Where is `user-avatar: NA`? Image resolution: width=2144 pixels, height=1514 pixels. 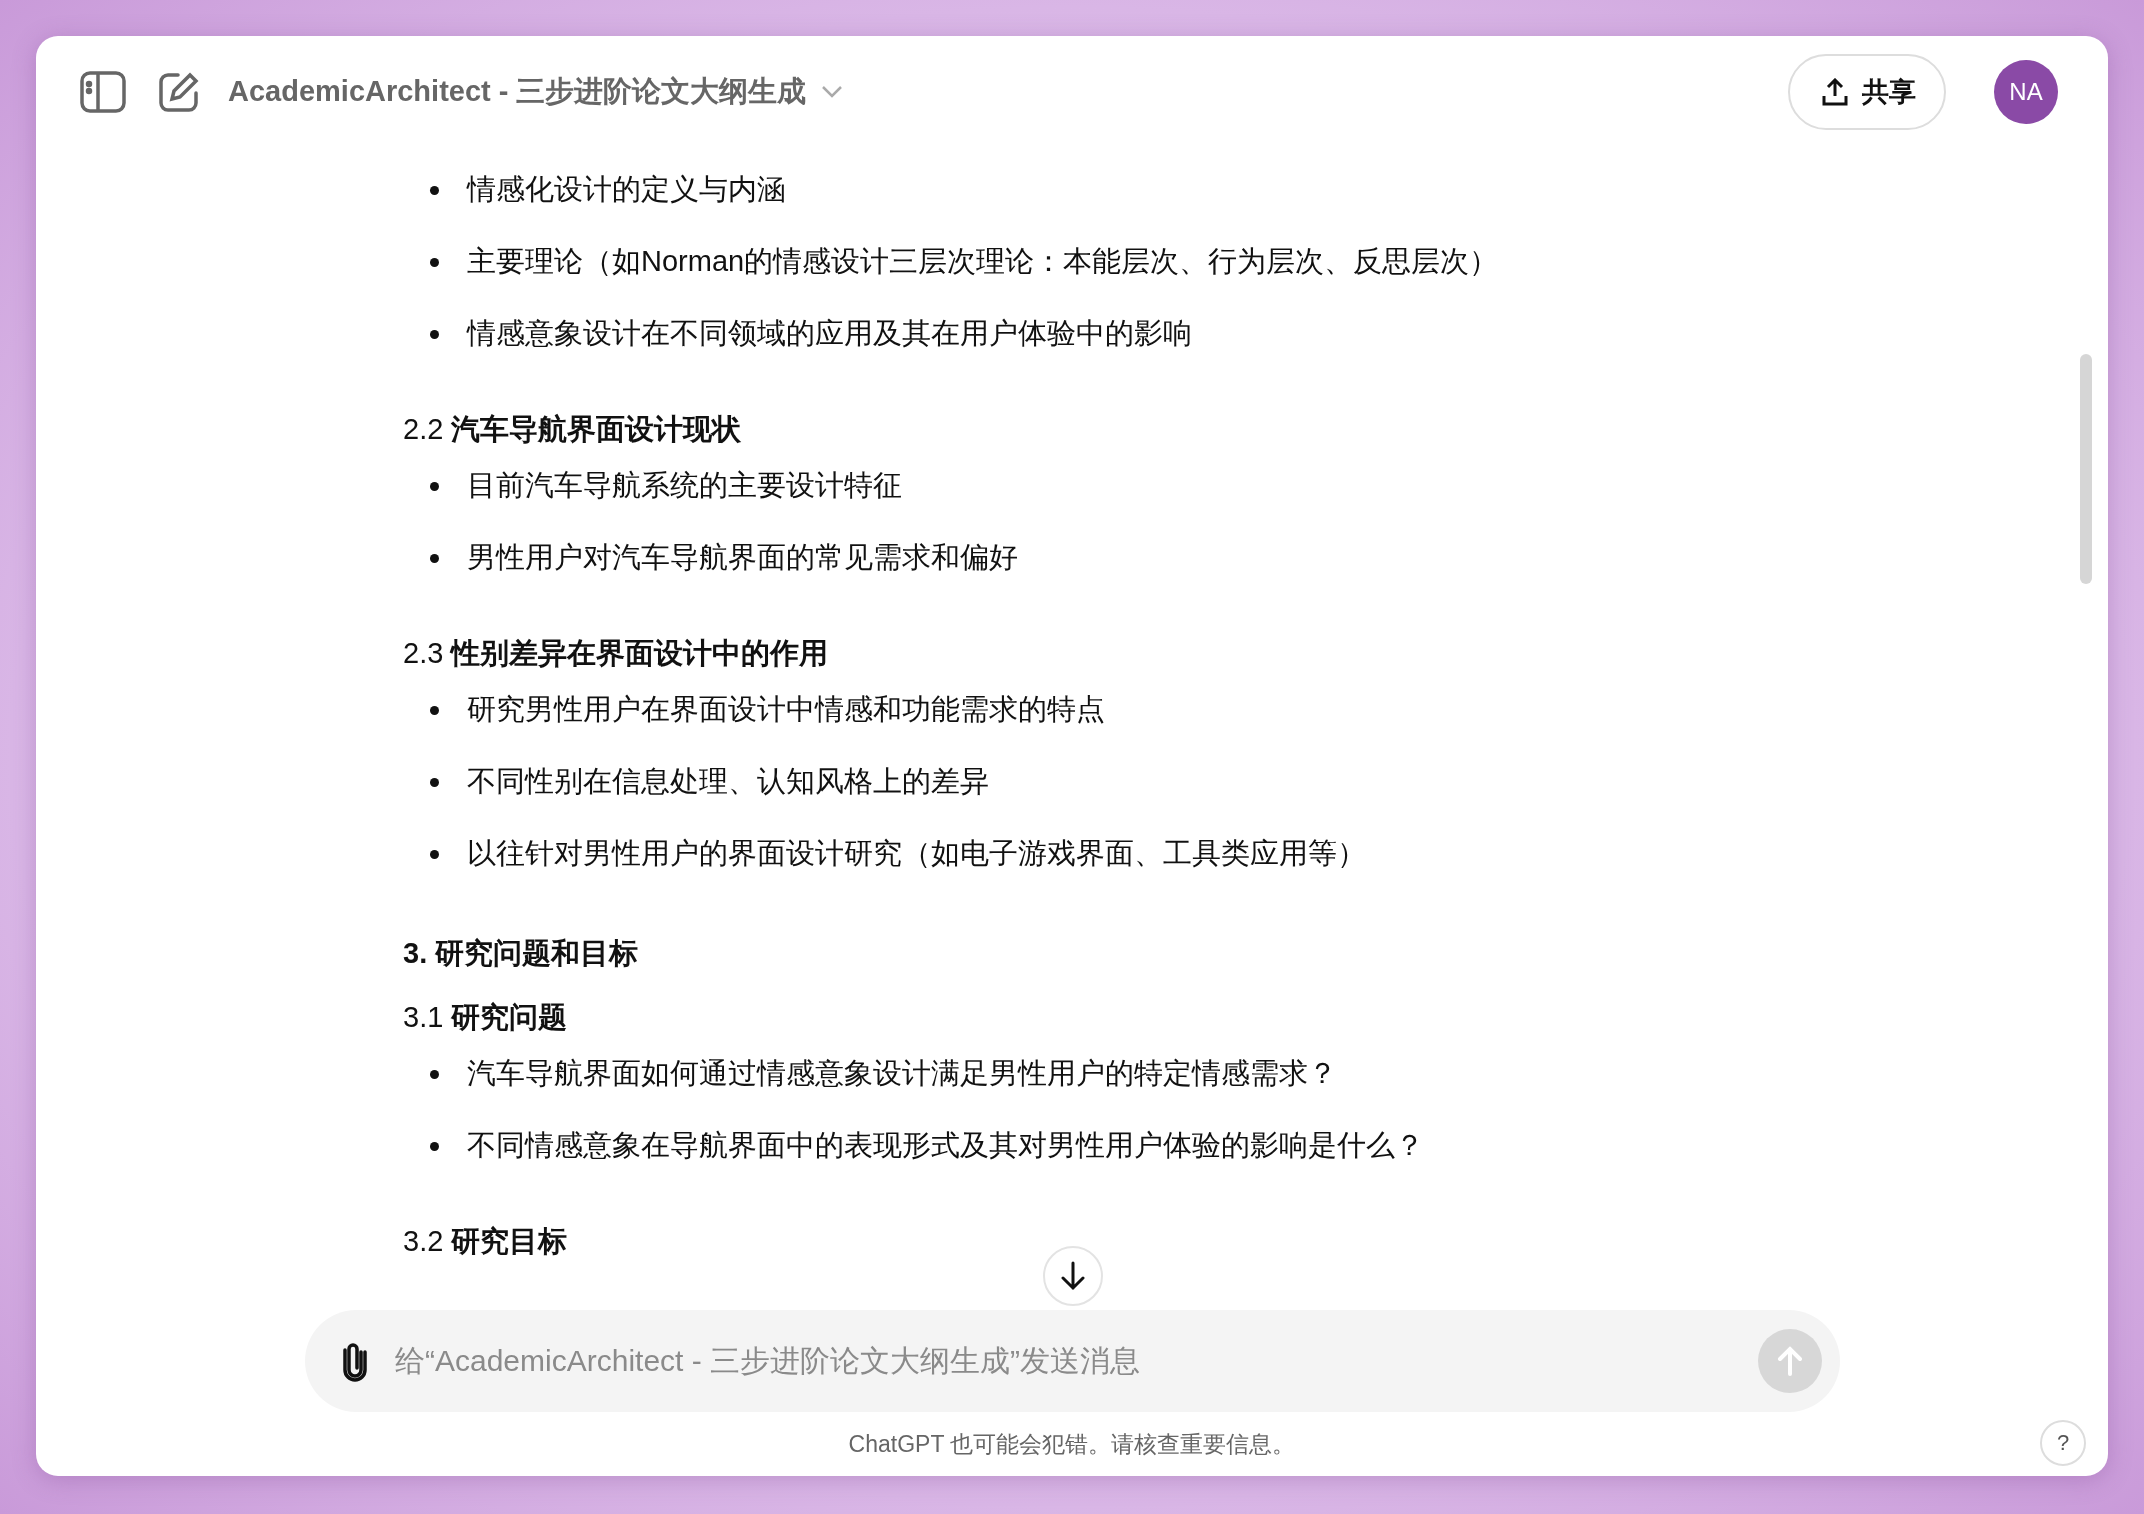
user-avatar: NA is located at coordinates (2026, 92).